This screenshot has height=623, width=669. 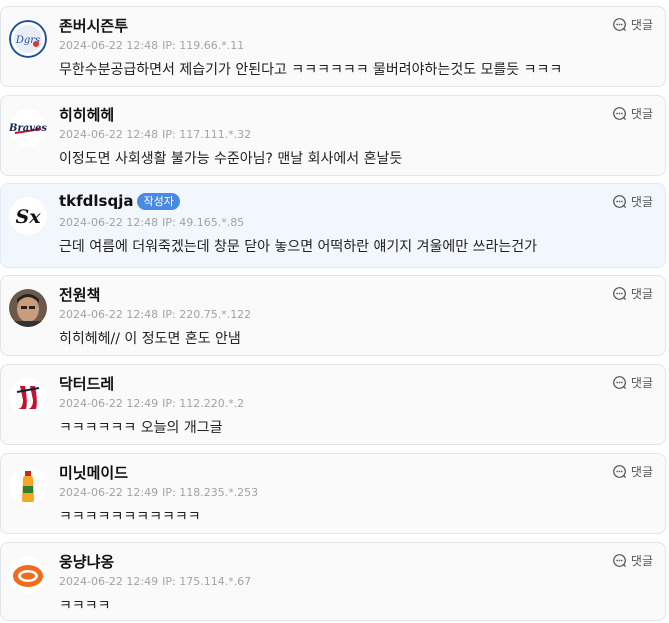 What do you see at coordinates (85, 606) in the screenshot?
I see `comment-text: ㅋㅋㅋㅋ` at bounding box center [85, 606].